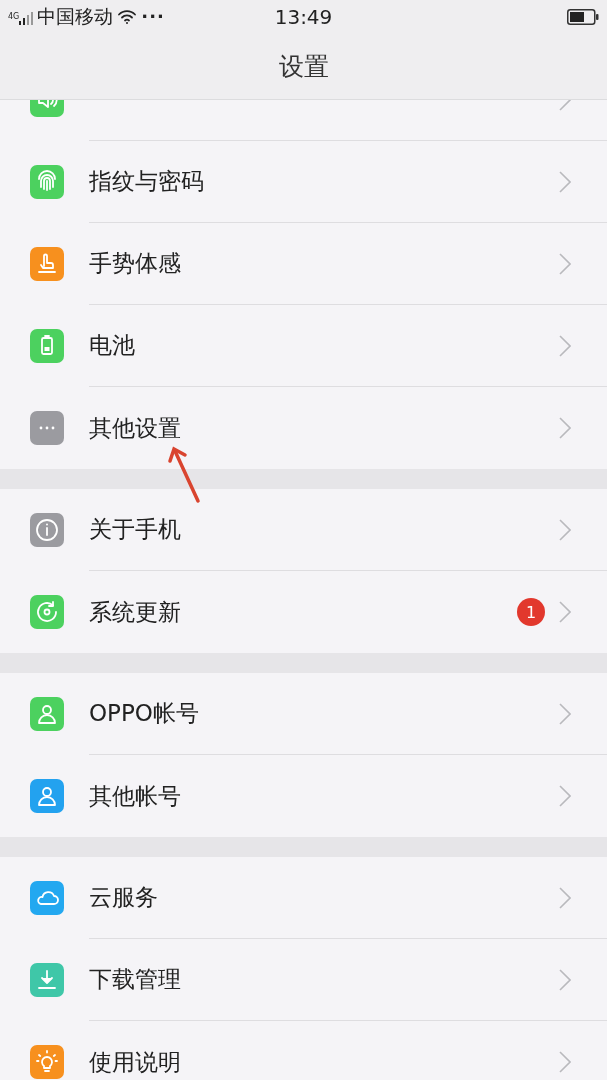  Describe the element at coordinates (583, 16) in the screenshot. I see `battery-icon` at that location.